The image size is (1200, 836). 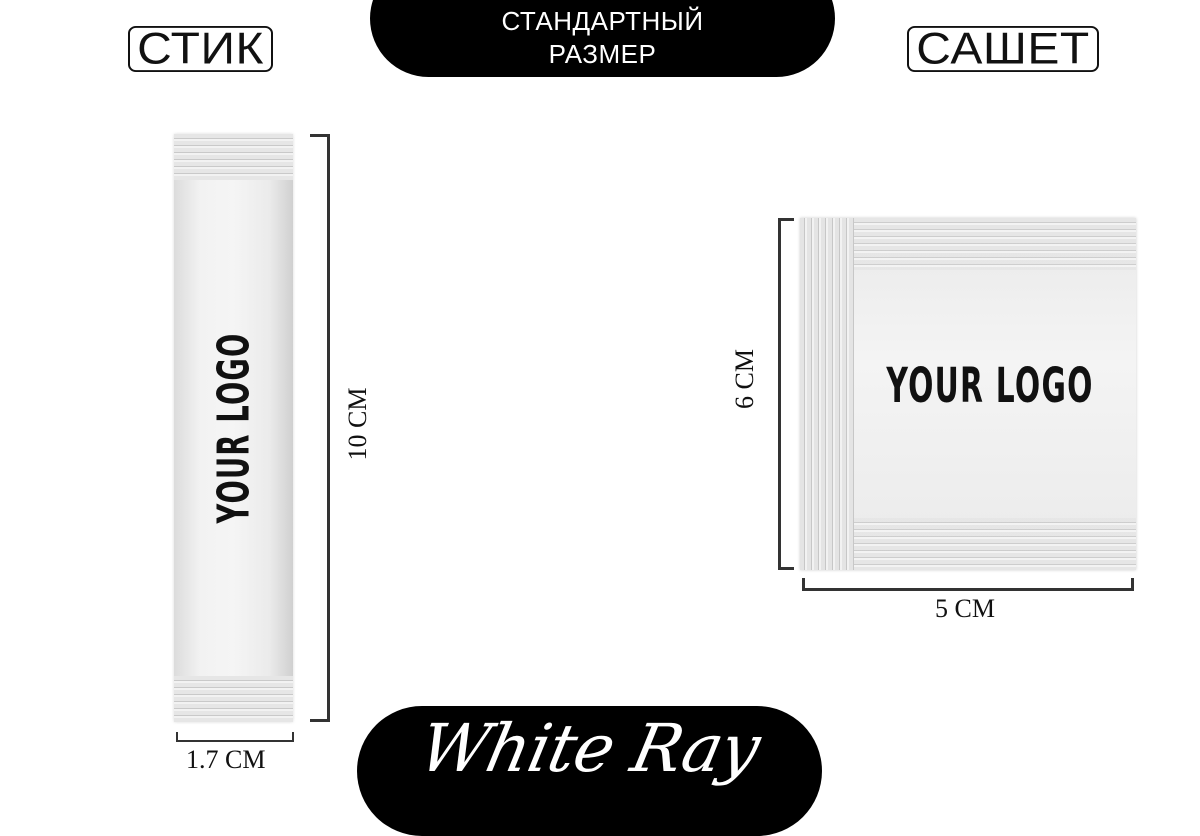 I want to click on sachet-label: САШЕТ, so click(x=1003, y=49).